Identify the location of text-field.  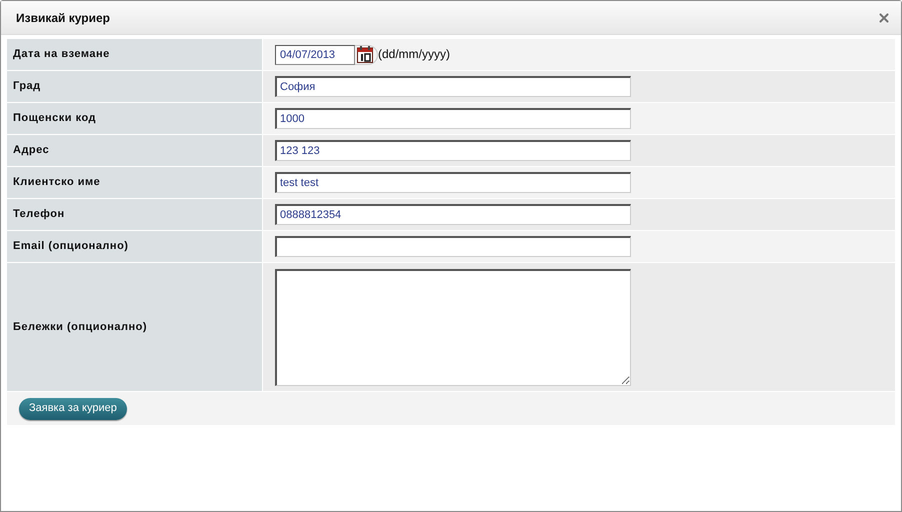
(453, 246).